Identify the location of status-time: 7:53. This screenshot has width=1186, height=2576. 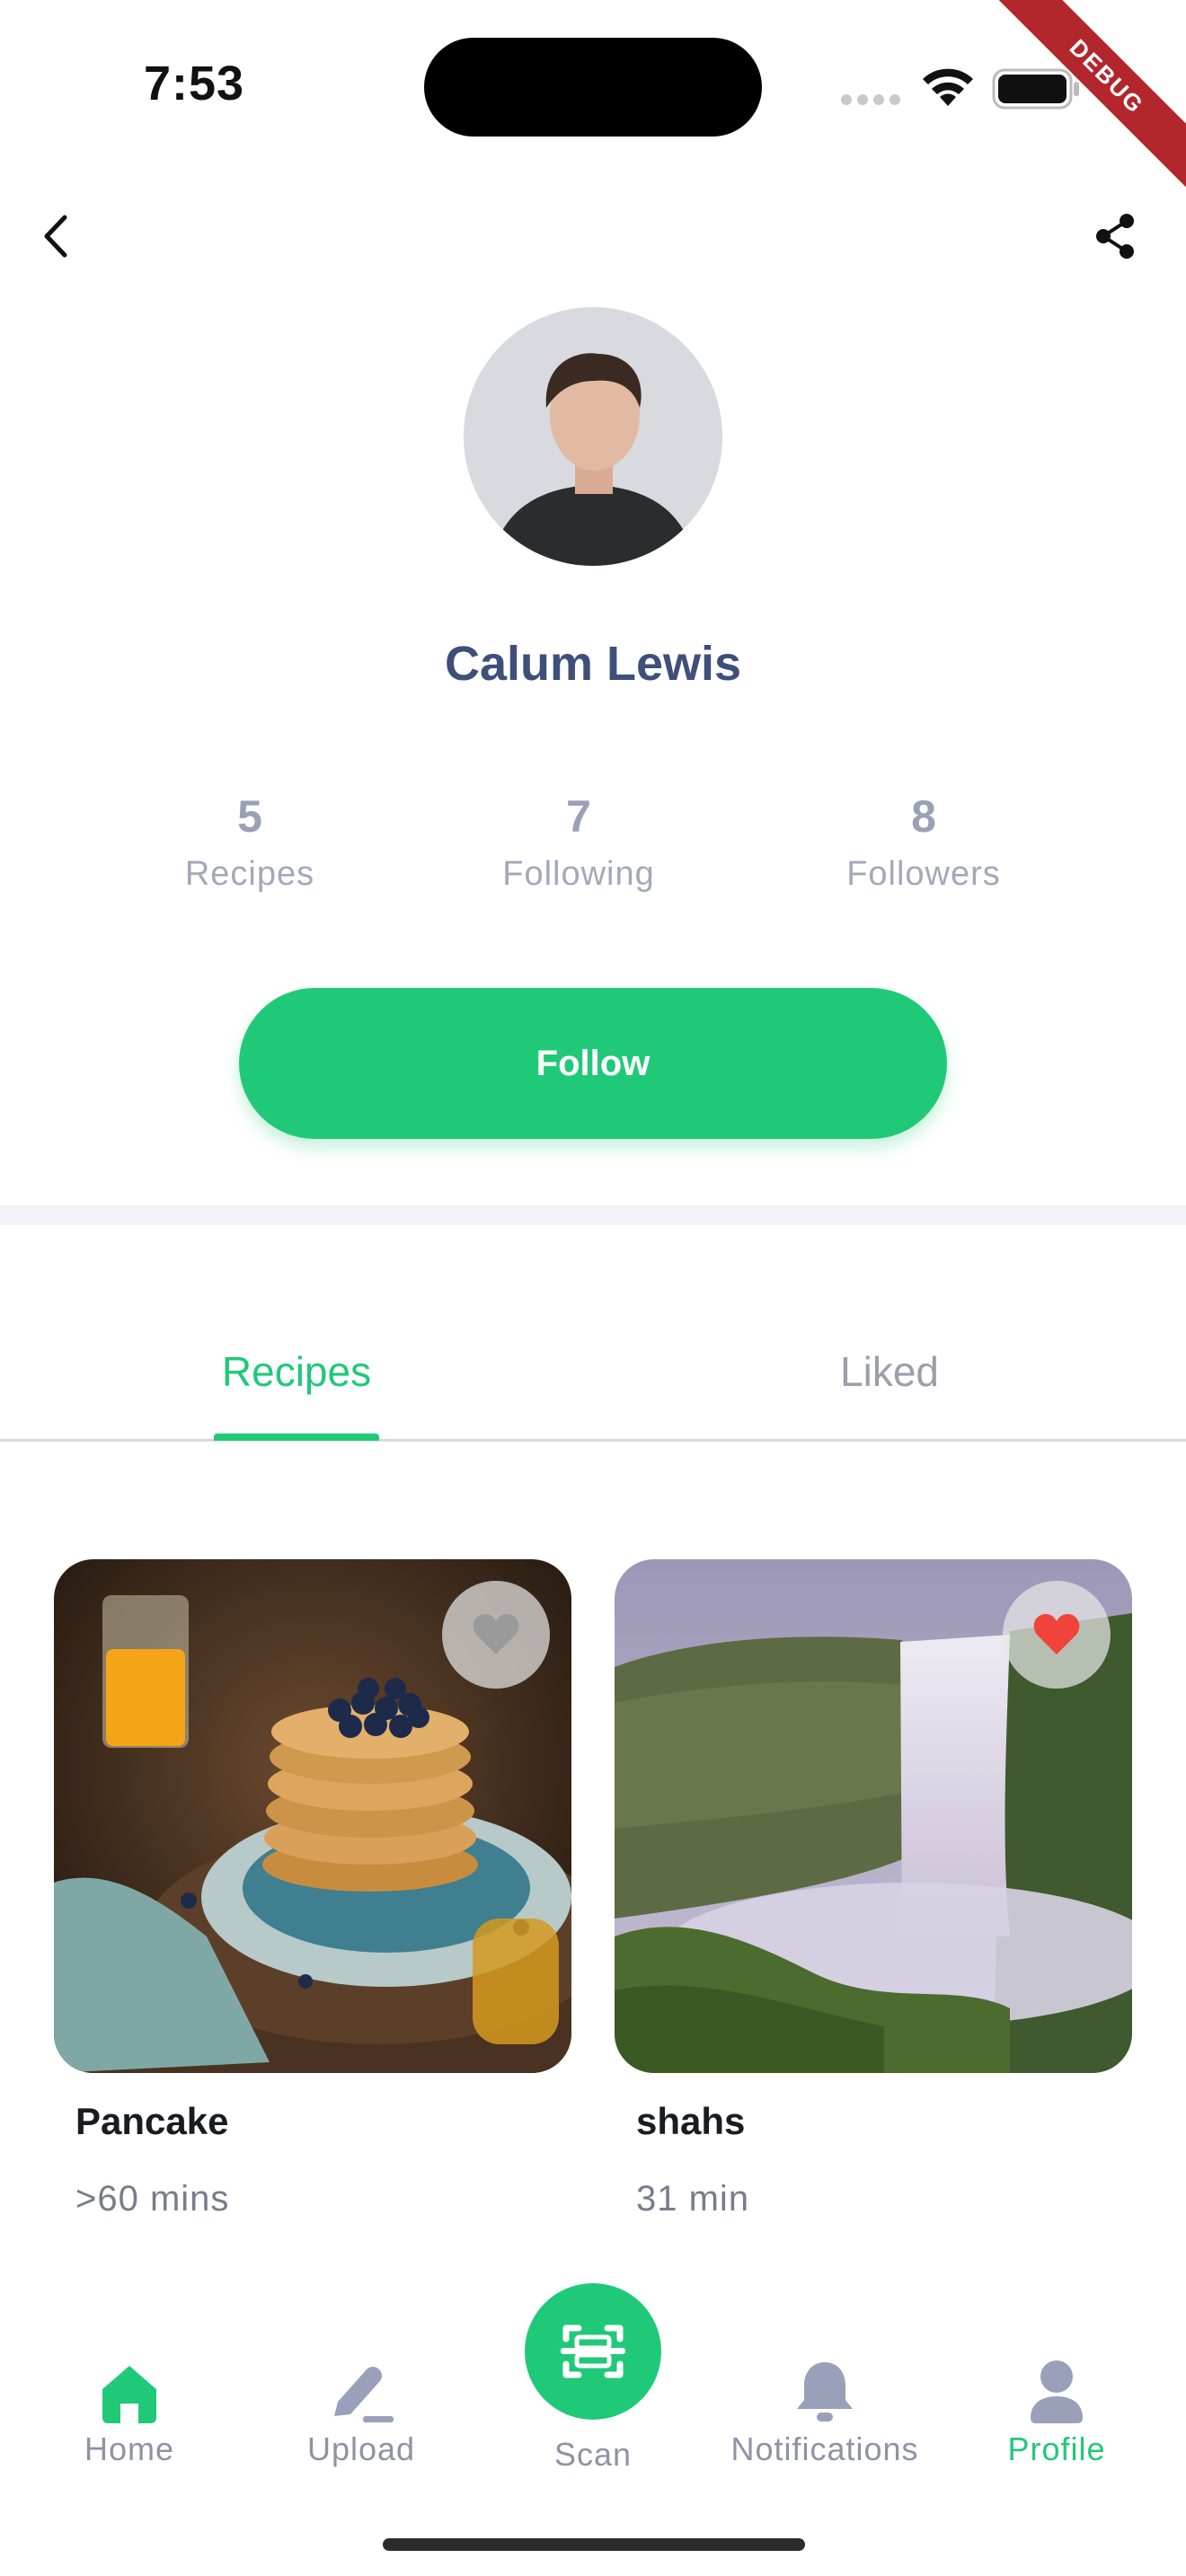
(194, 83).